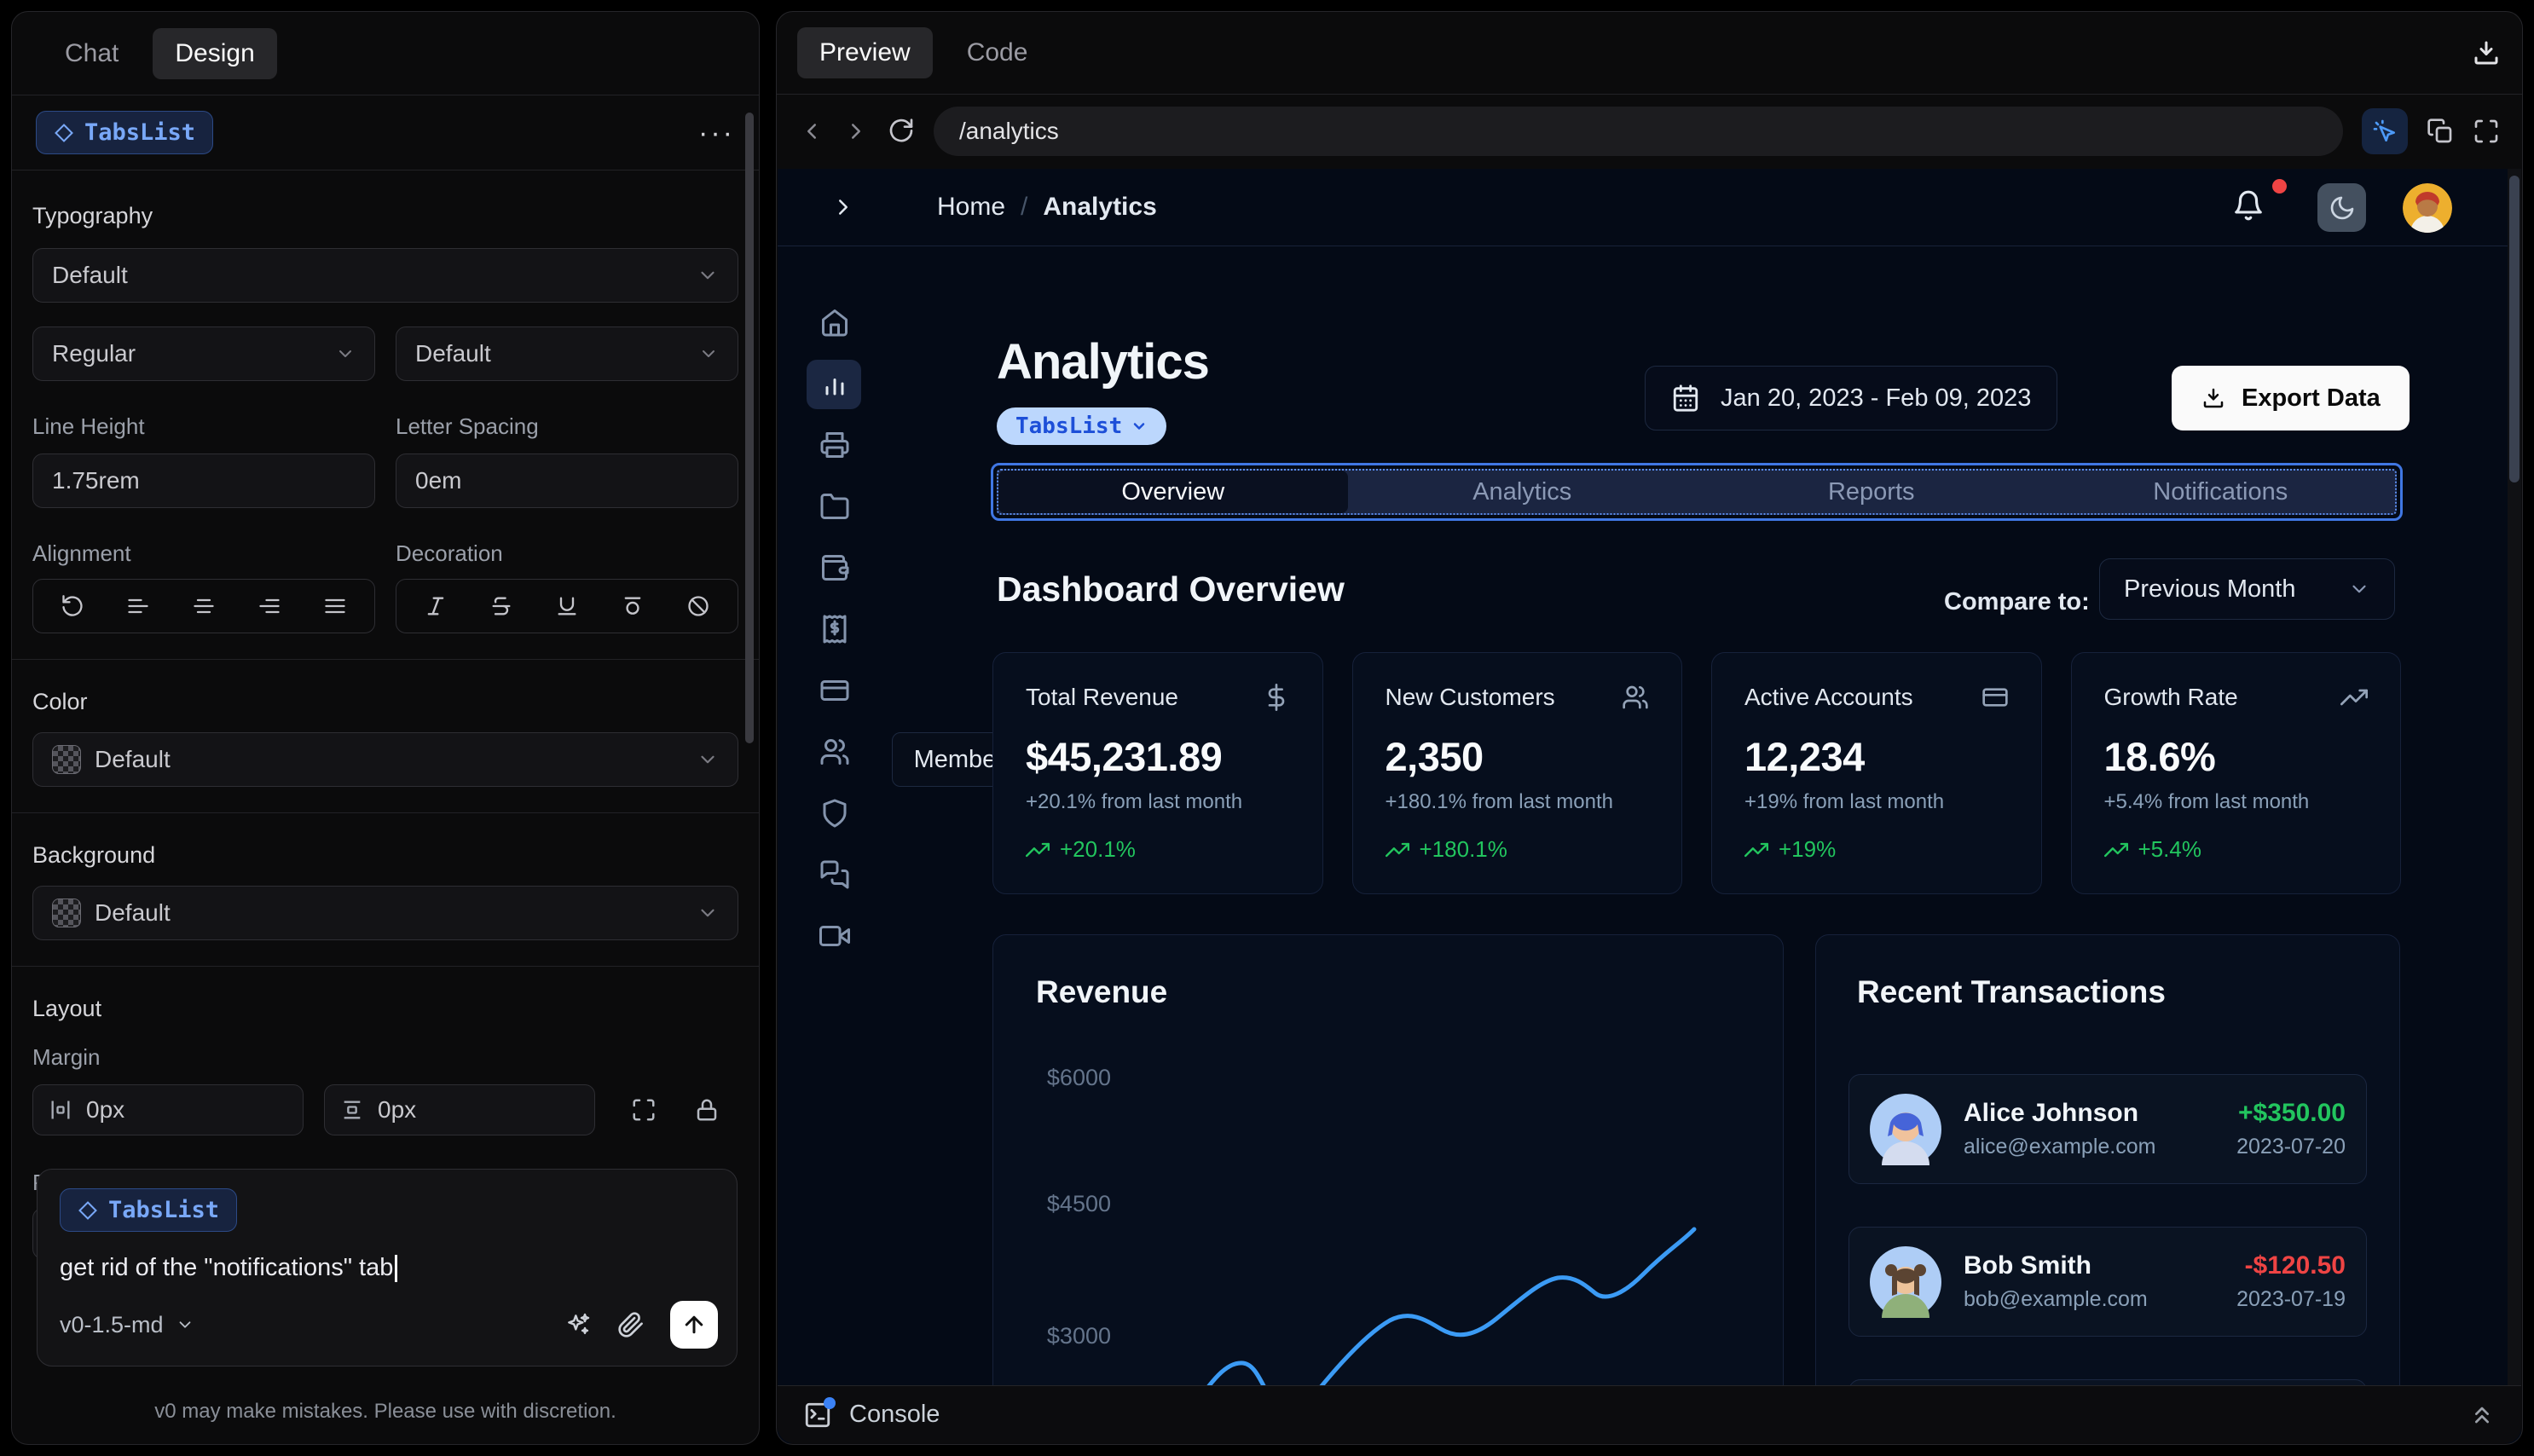  What do you see at coordinates (2292, 1113) in the screenshot?
I see `transaction-amount: +$350.00` at bounding box center [2292, 1113].